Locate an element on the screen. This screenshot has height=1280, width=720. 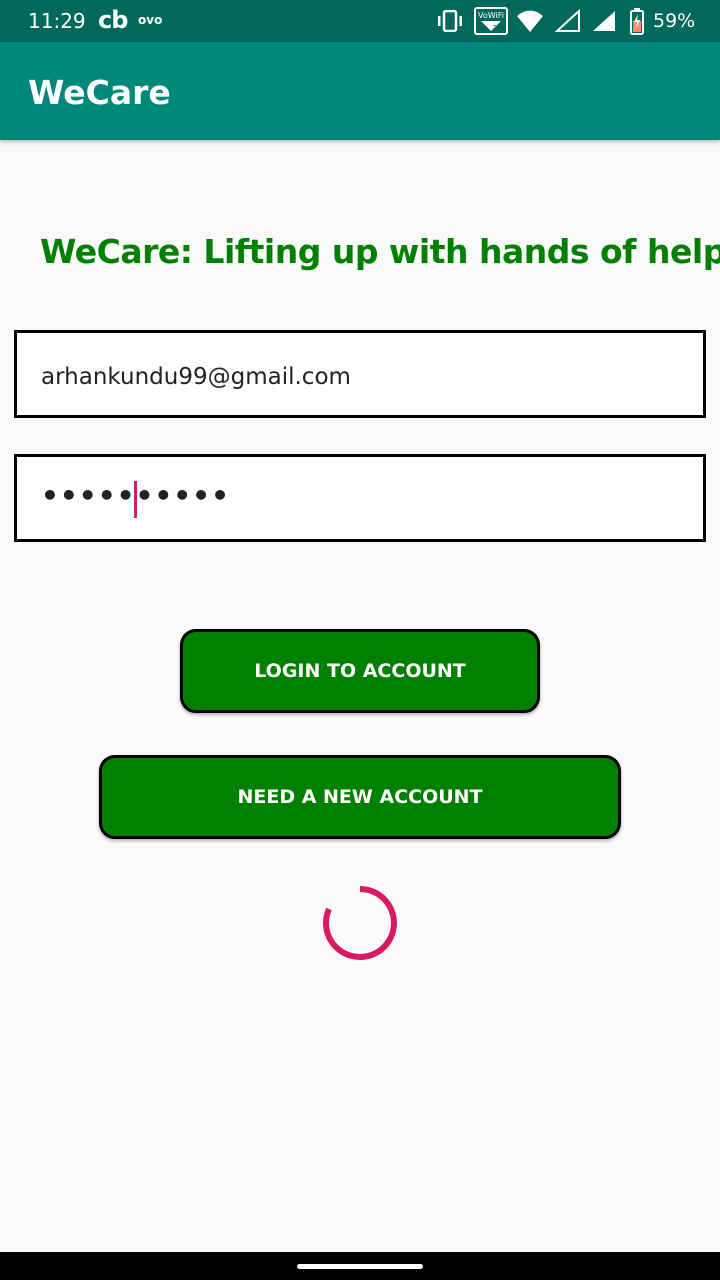
navigation-bar is located at coordinates (360, 1266).